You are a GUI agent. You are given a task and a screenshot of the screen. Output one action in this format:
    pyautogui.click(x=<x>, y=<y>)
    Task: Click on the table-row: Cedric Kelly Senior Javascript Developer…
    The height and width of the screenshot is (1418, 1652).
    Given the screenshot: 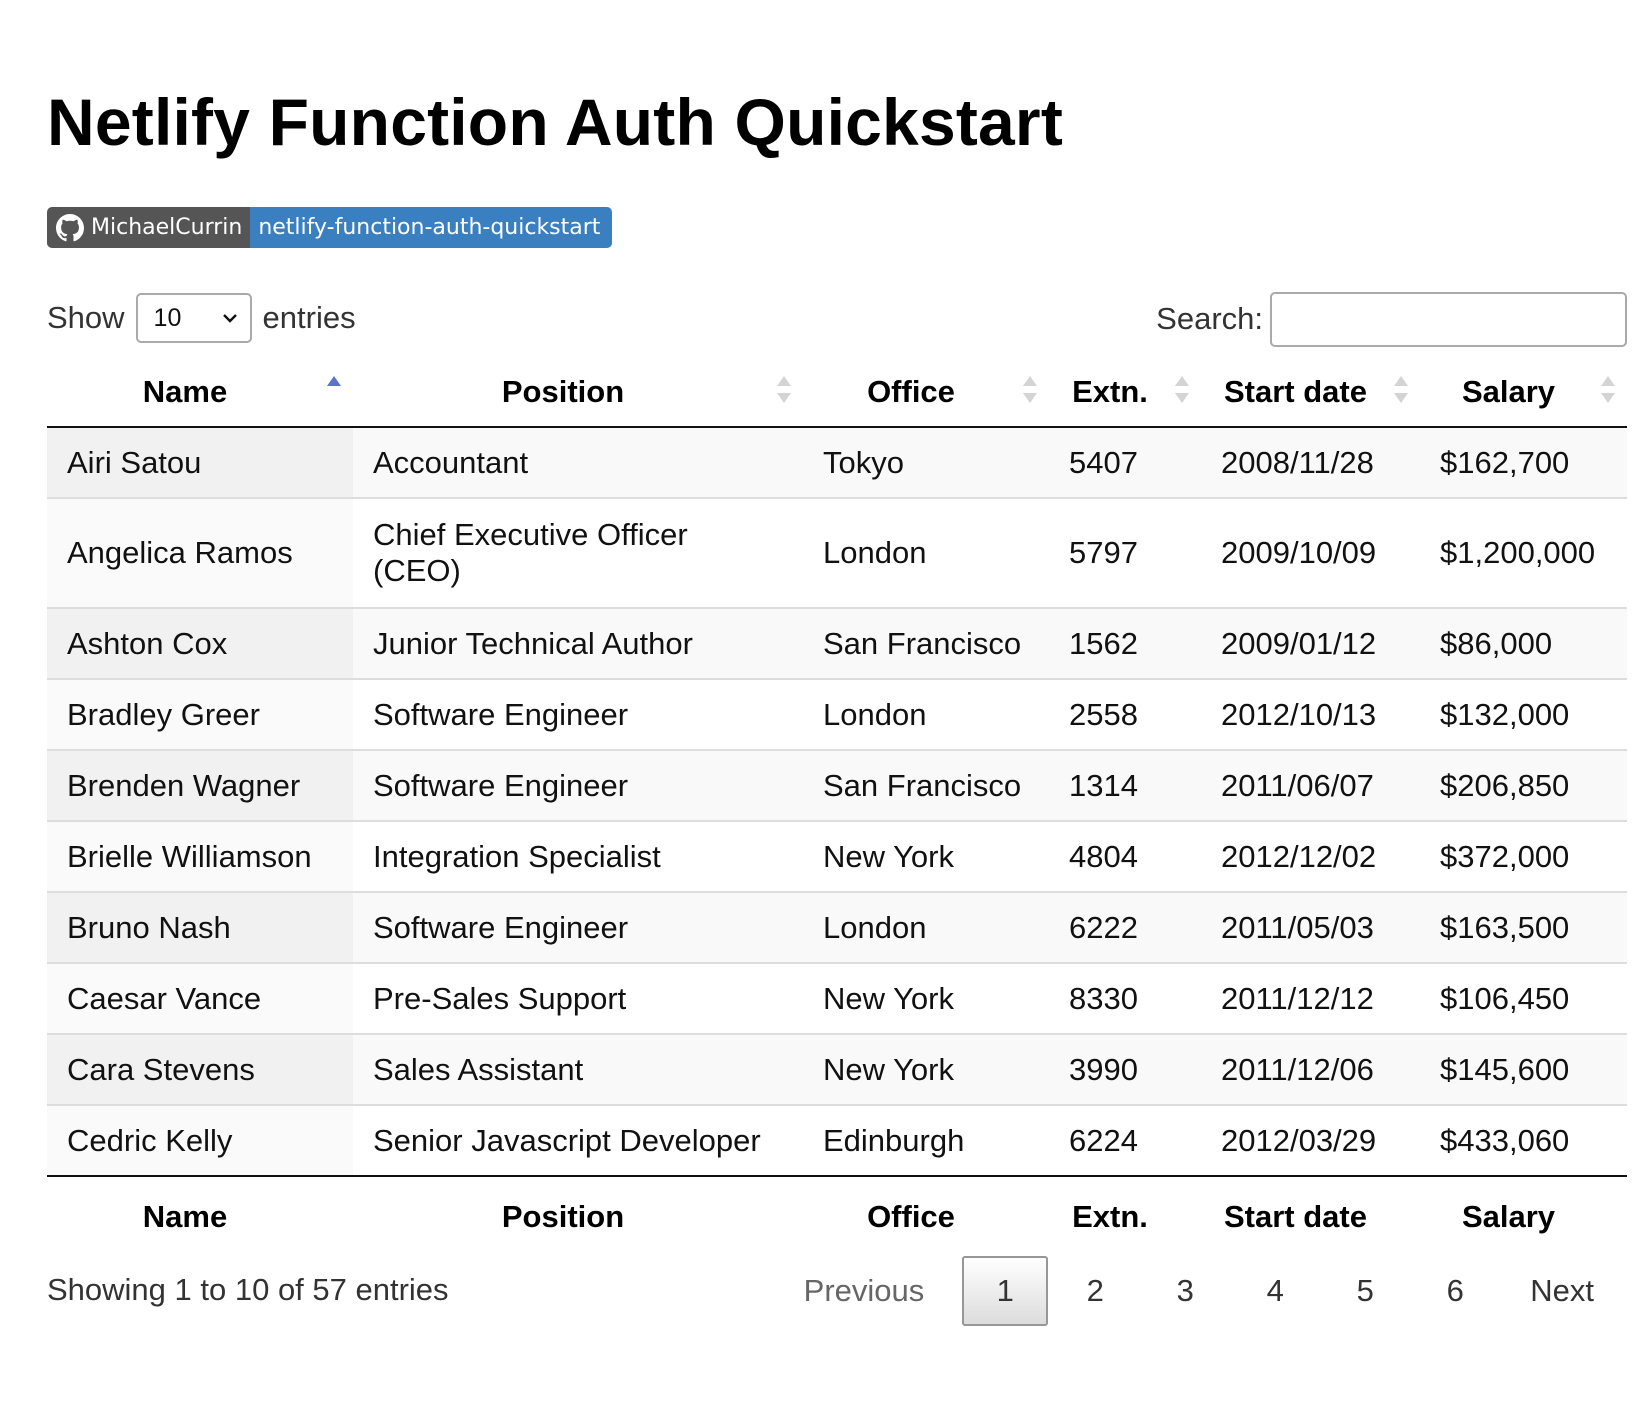 What is the action you would take?
    pyautogui.click(x=837, y=1140)
    